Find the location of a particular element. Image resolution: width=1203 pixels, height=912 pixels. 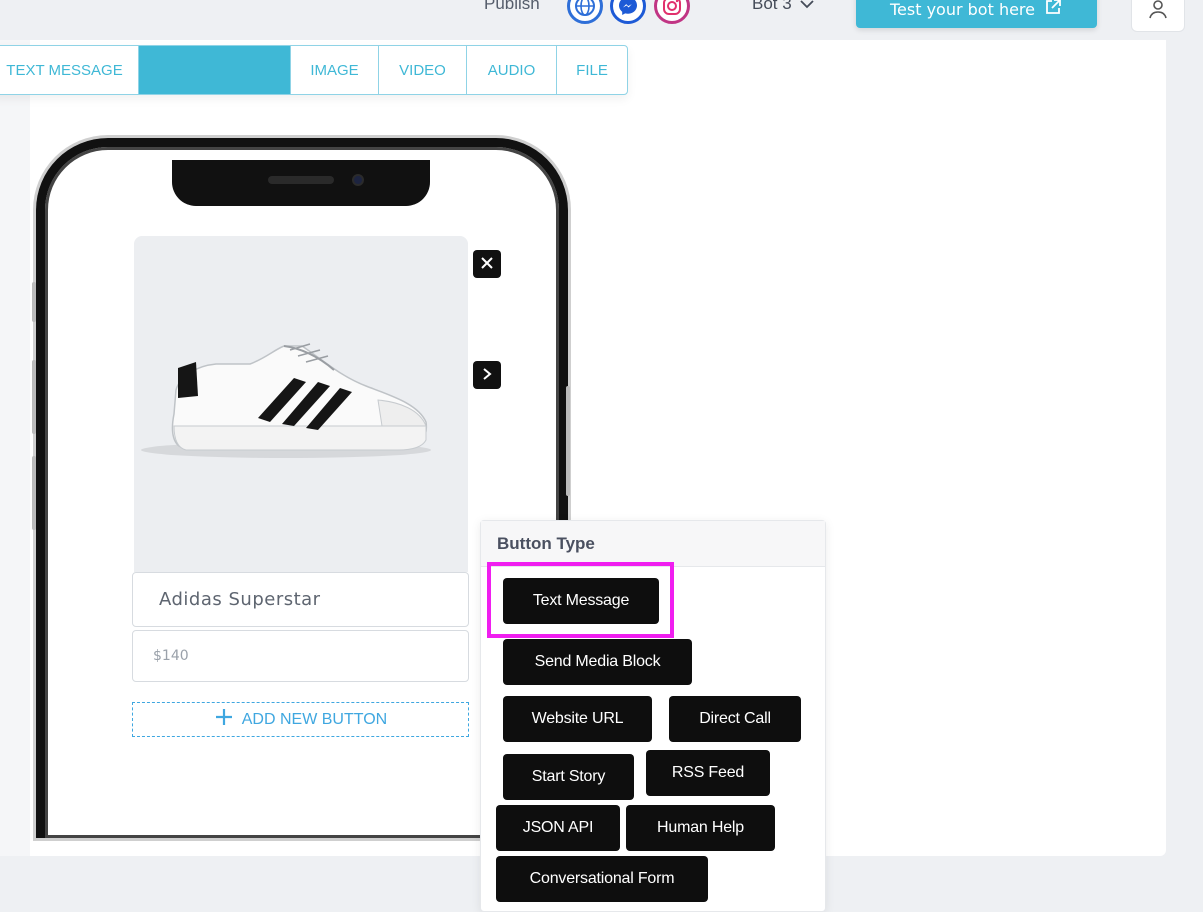

left-panel-edge is located at coordinates (15, 448).